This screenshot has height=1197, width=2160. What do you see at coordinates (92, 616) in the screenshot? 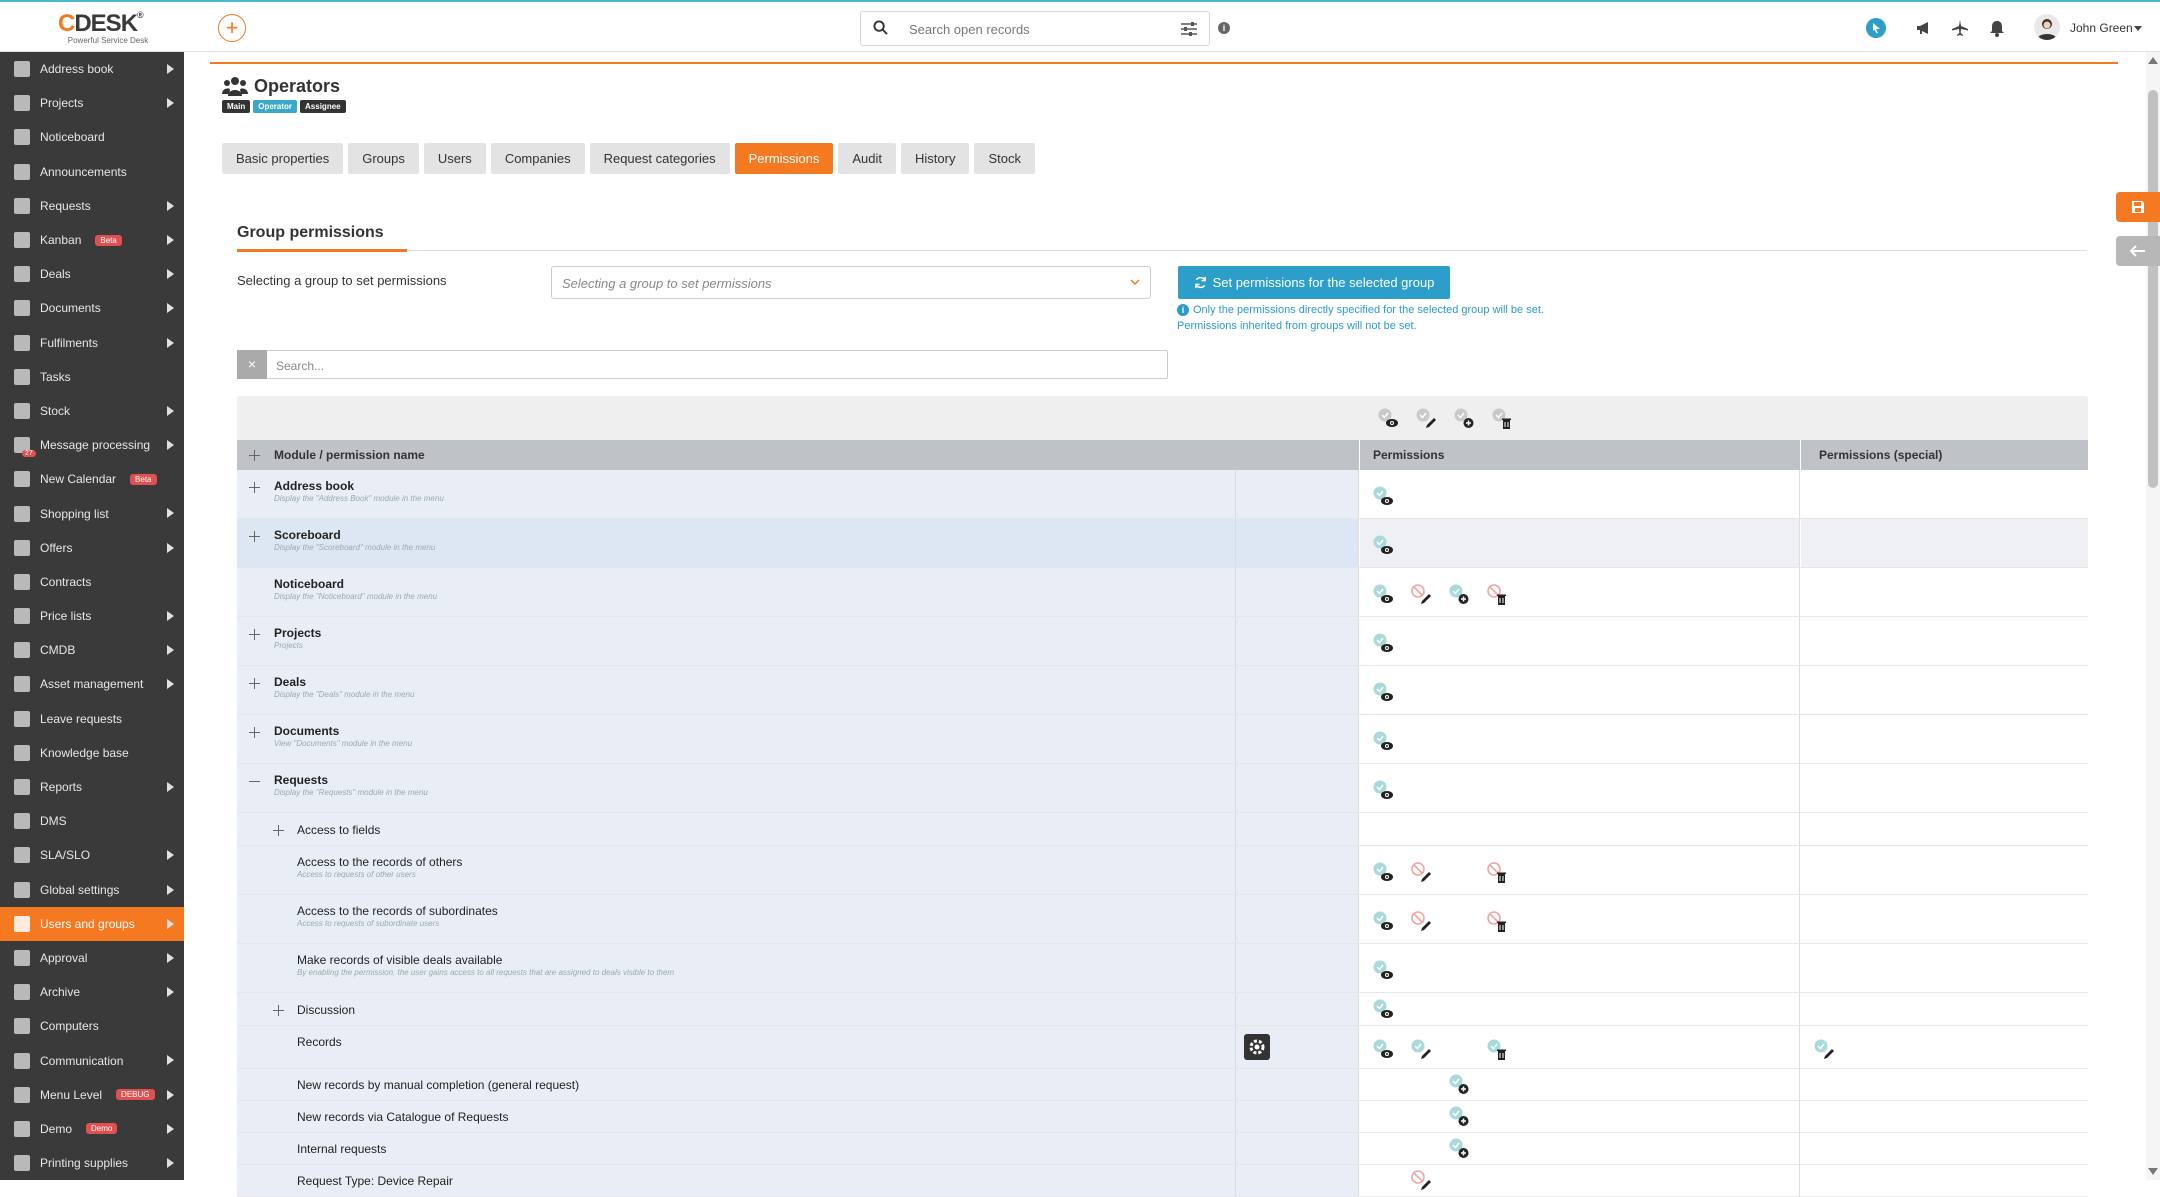
I see `sidebar-item-price-lists: Price lists` at bounding box center [92, 616].